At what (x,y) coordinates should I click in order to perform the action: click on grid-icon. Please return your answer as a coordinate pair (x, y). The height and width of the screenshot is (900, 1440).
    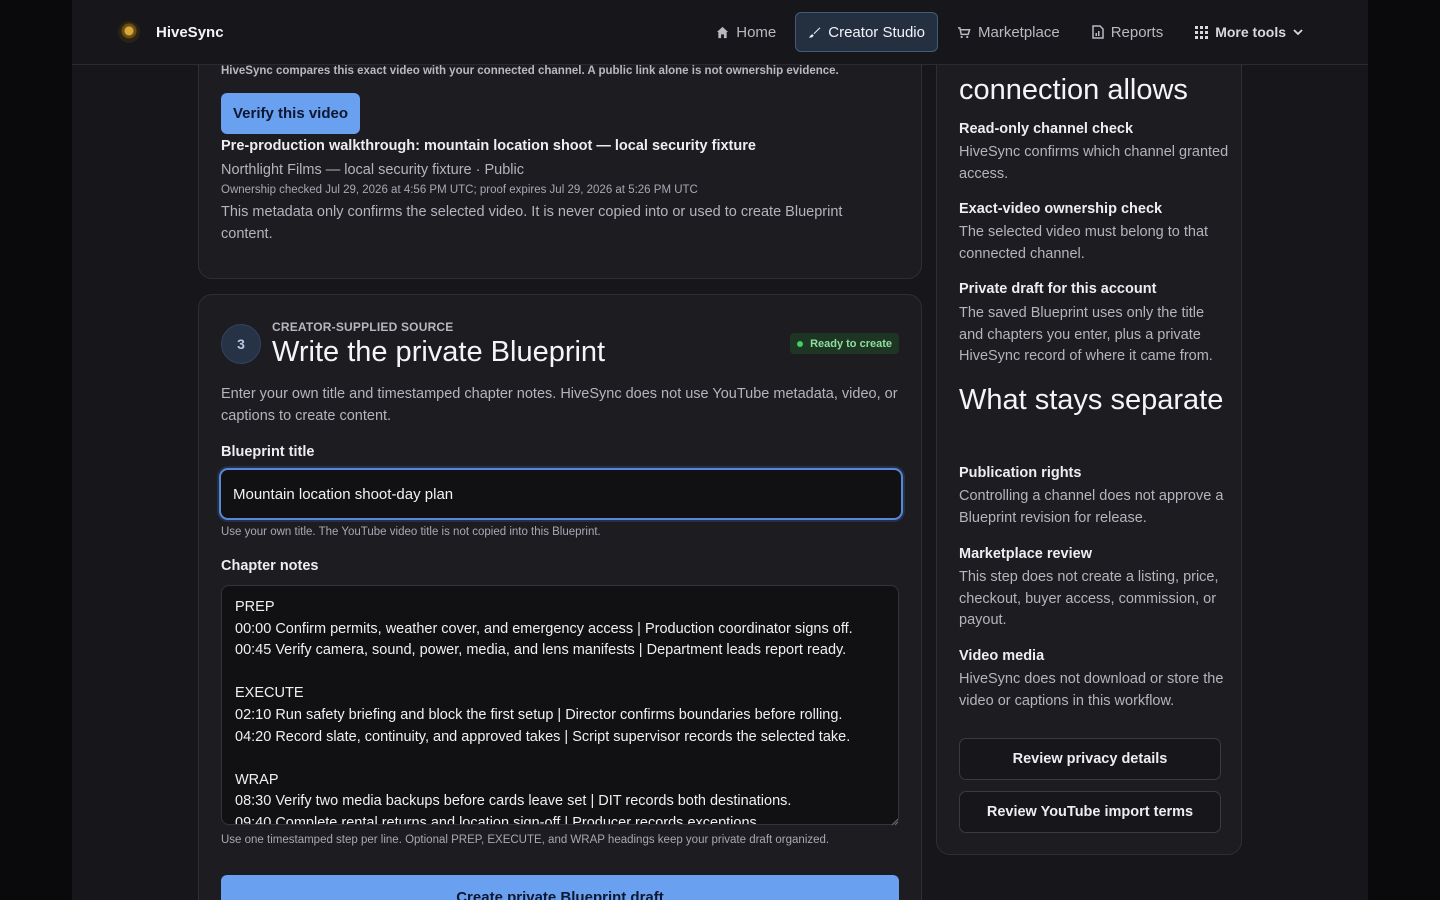
    Looking at the image, I should click on (1202, 32).